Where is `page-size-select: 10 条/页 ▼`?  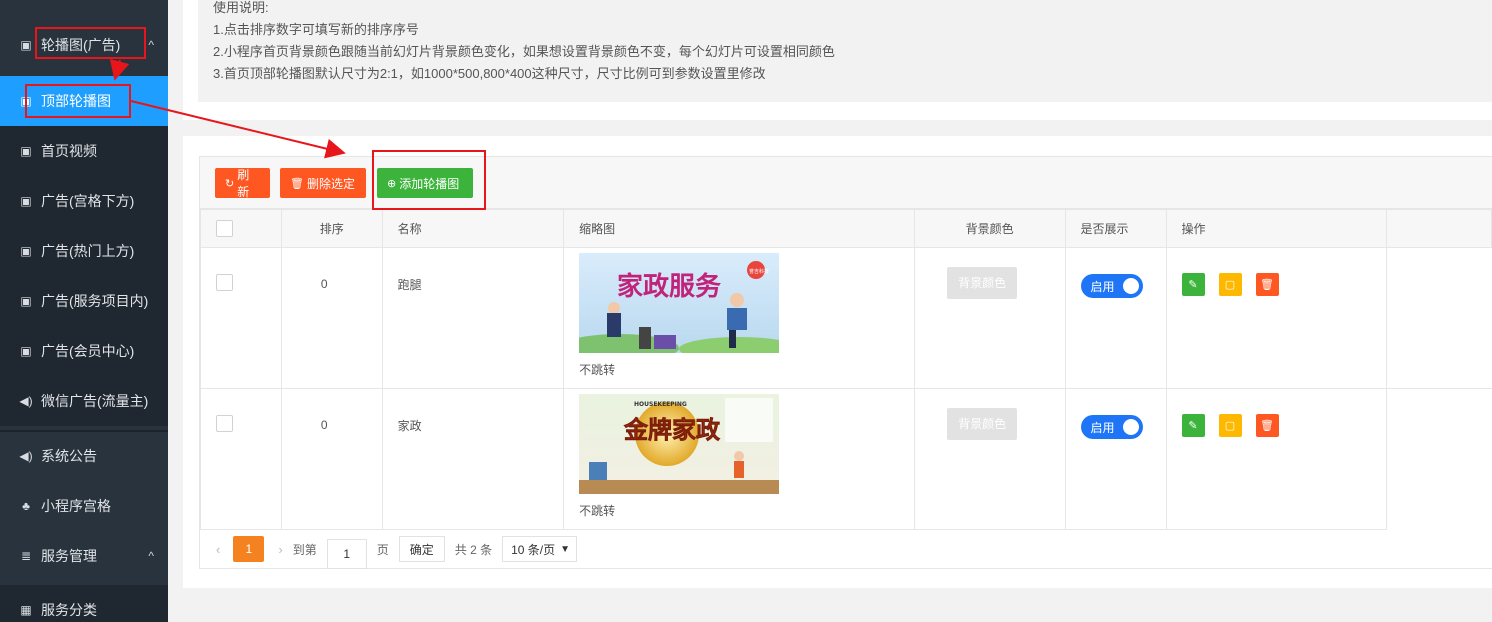
page-size-select: 10 条/页 ▼ is located at coordinates (540, 549).